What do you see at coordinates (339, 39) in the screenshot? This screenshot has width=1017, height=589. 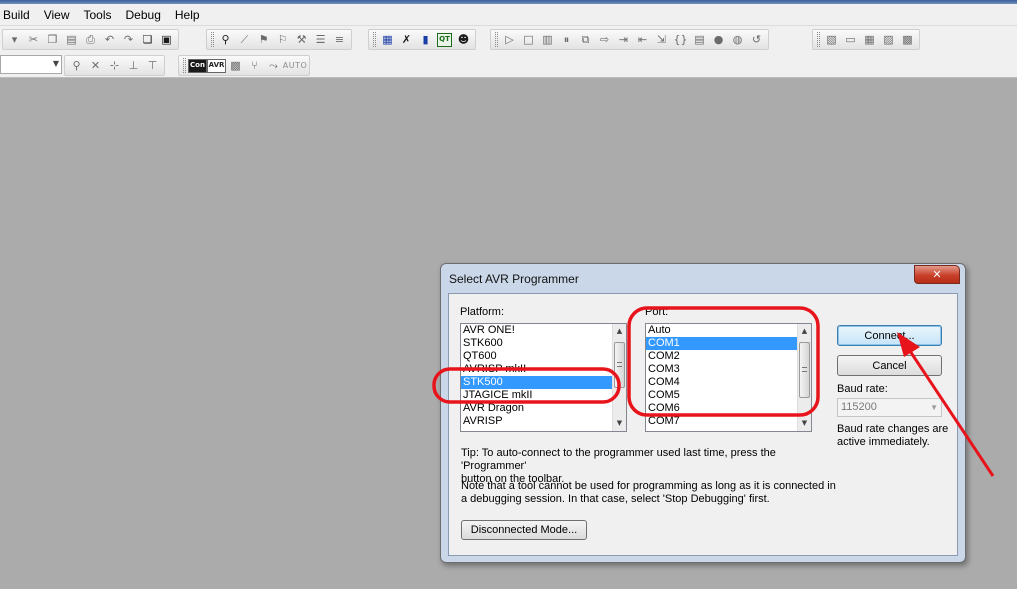 I see `outdent-icon: ≡` at bounding box center [339, 39].